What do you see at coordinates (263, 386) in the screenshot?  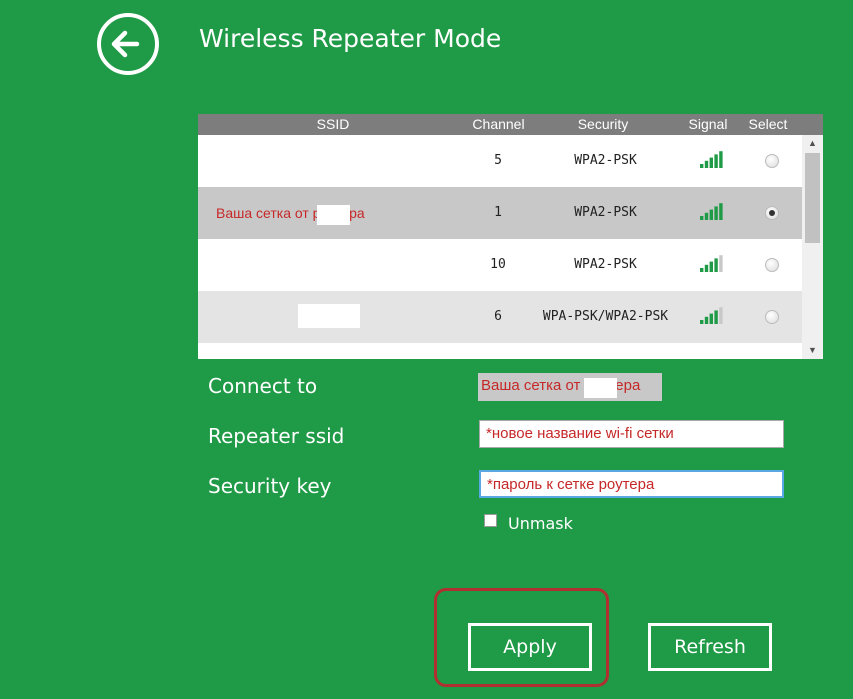 I see `connect-to-label: Connect to` at bounding box center [263, 386].